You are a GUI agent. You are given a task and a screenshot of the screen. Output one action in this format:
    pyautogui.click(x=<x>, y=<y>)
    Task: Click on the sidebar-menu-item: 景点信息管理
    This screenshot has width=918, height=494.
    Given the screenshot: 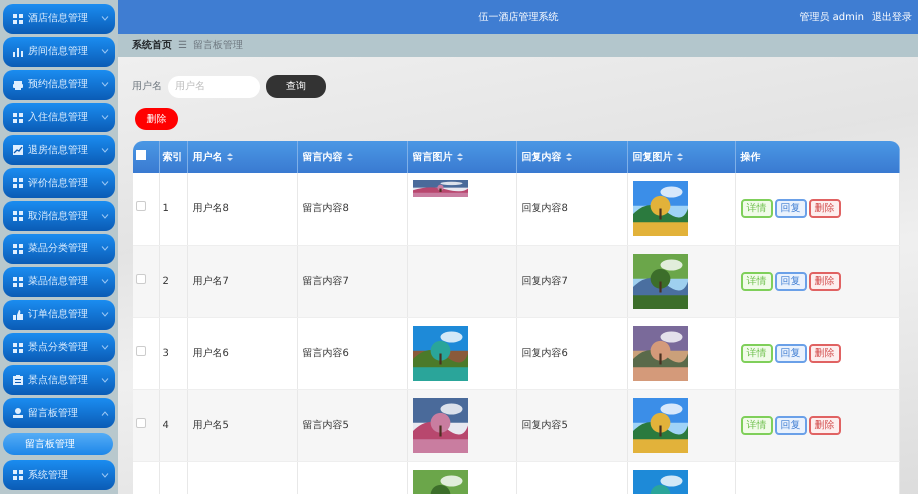 What is the action you would take?
    pyautogui.click(x=59, y=380)
    